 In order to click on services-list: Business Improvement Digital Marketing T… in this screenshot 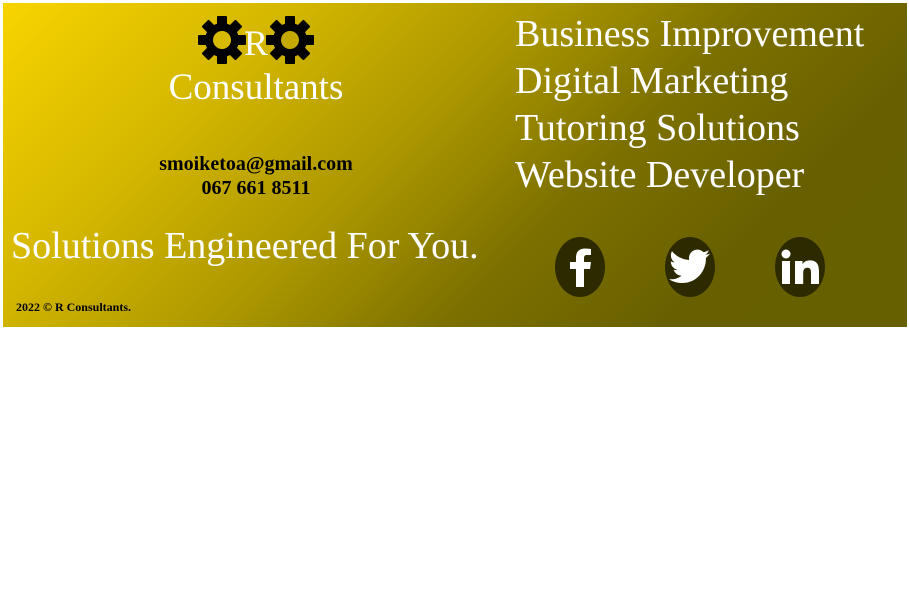, I will do `click(689, 105)`.